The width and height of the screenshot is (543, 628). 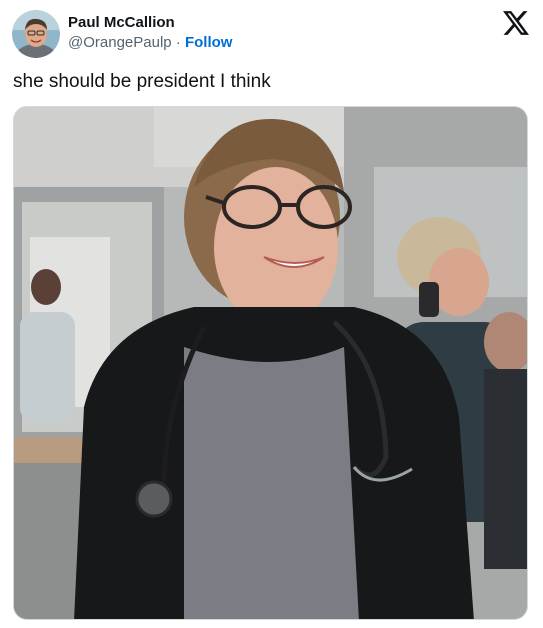 I want to click on avatar, so click(x=36, y=34).